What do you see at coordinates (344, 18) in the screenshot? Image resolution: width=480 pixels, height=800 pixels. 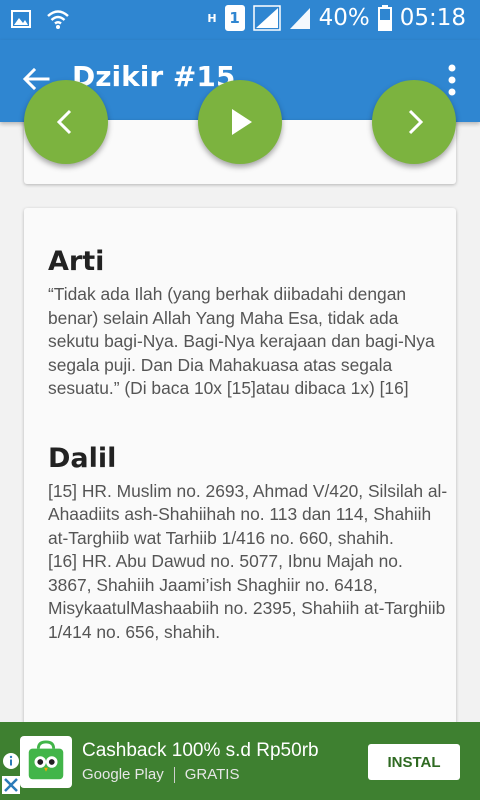 I see `battery-percent: 40%` at bounding box center [344, 18].